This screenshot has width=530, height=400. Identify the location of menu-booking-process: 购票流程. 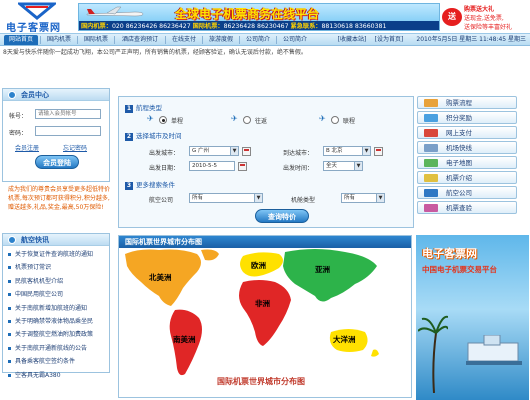
(467, 102).